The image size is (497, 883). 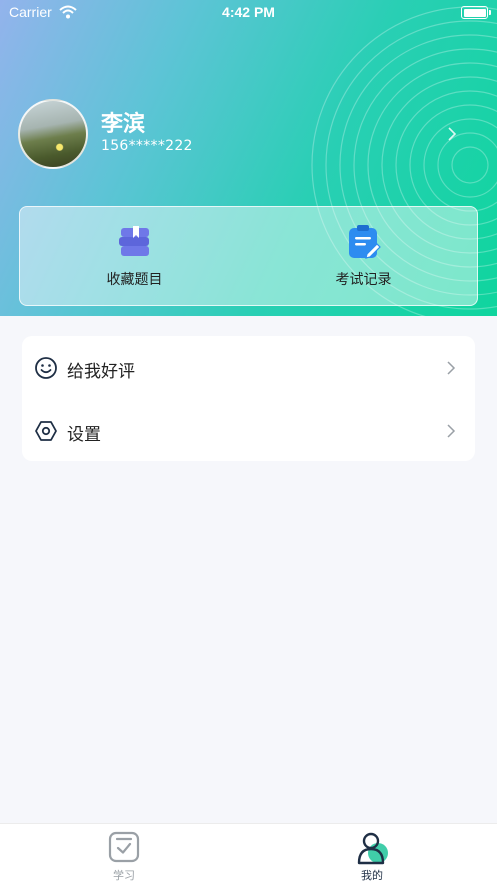 I want to click on smiley-icon, so click(x=46, y=368).